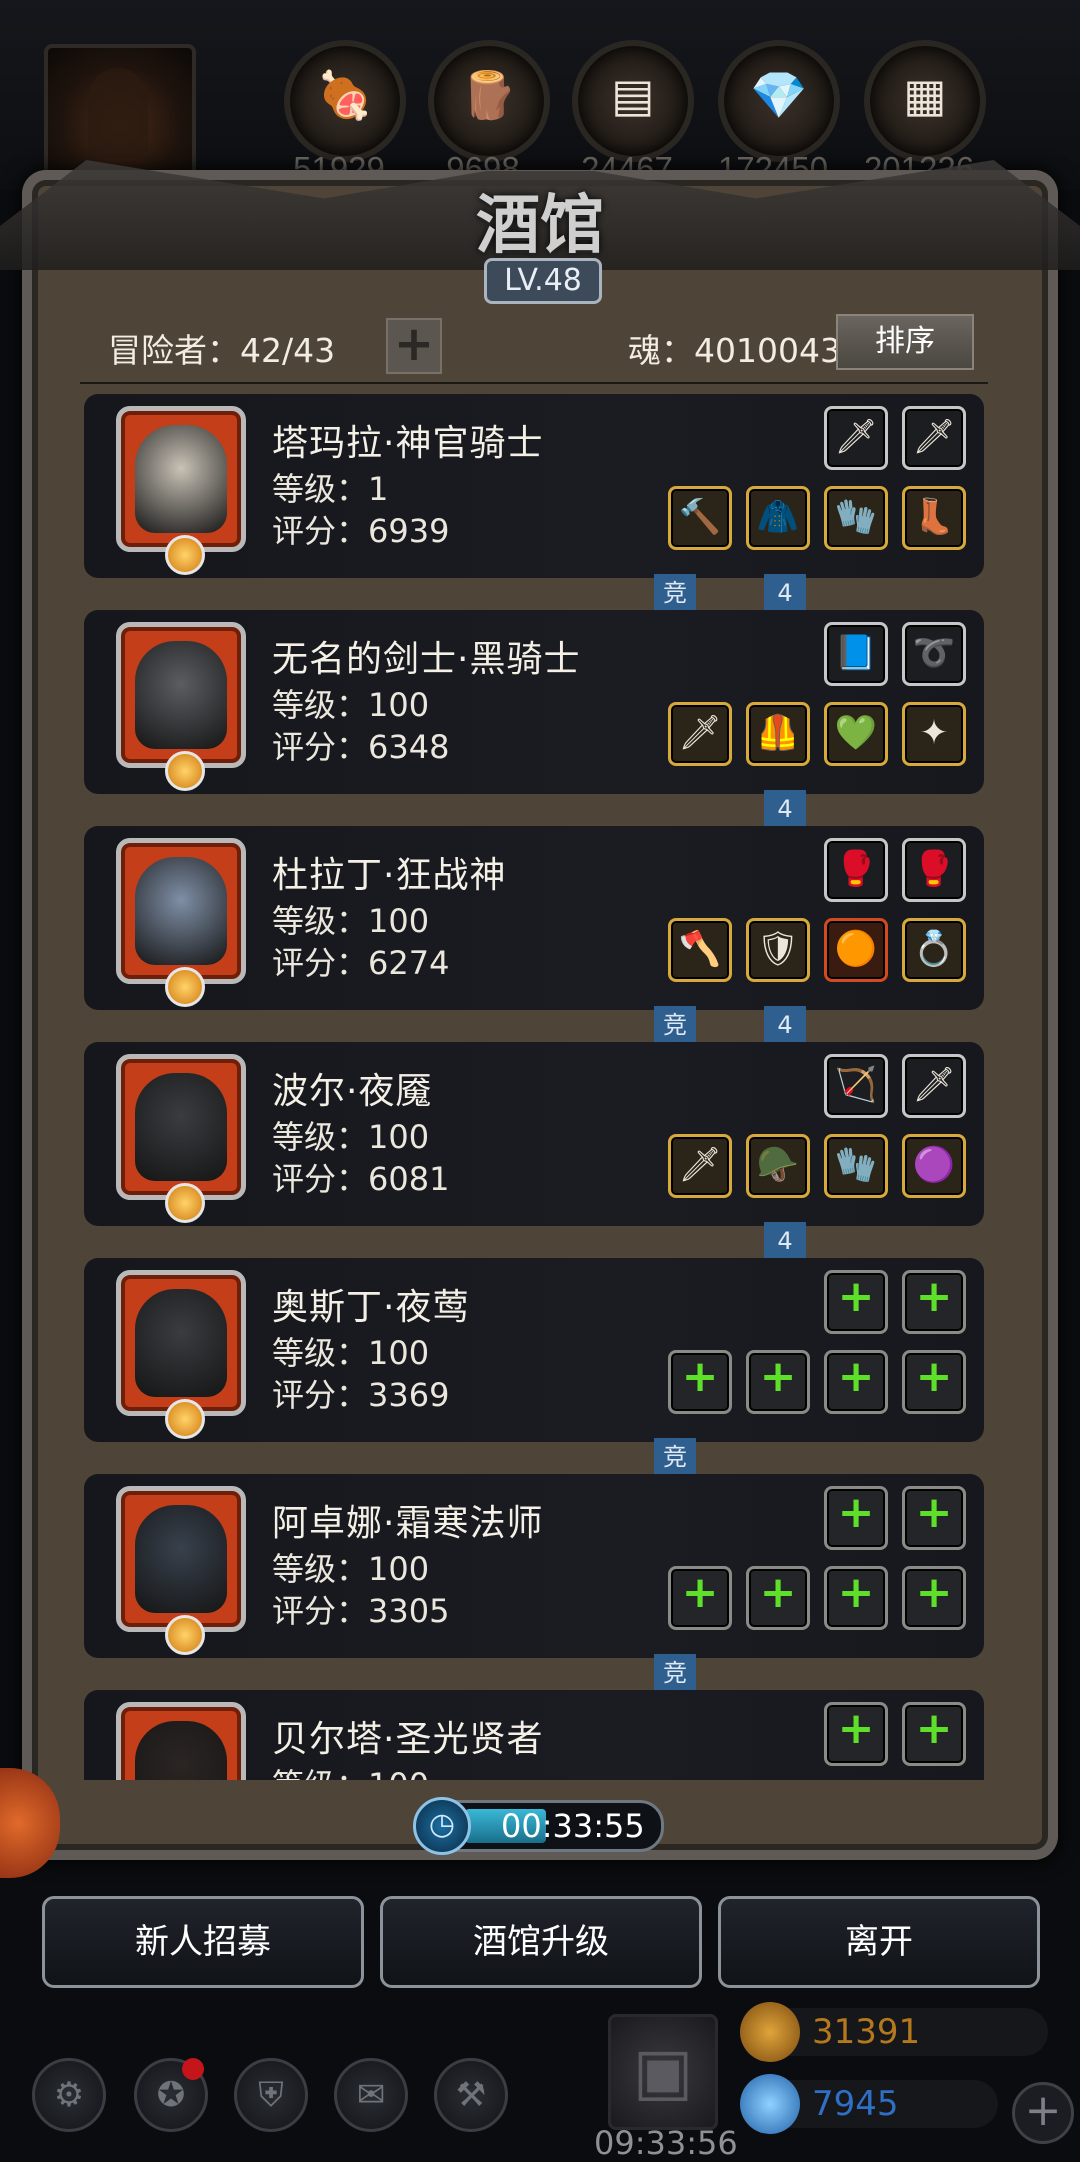 The height and width of the screenshot is (2162, 1080). Describe the element at coordinates (543, 281) in the screenshot. I see `tavern-level-badge: LV.48` at that location.